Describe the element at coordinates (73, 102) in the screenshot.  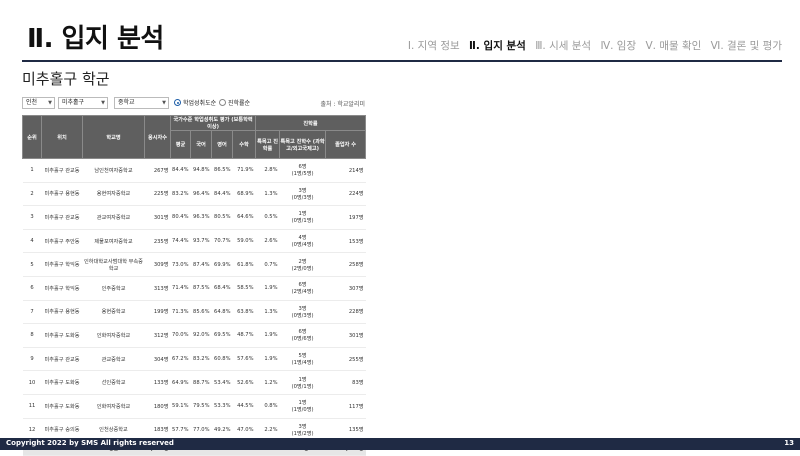
I see `district-select-value: 미추홀구` at that location.